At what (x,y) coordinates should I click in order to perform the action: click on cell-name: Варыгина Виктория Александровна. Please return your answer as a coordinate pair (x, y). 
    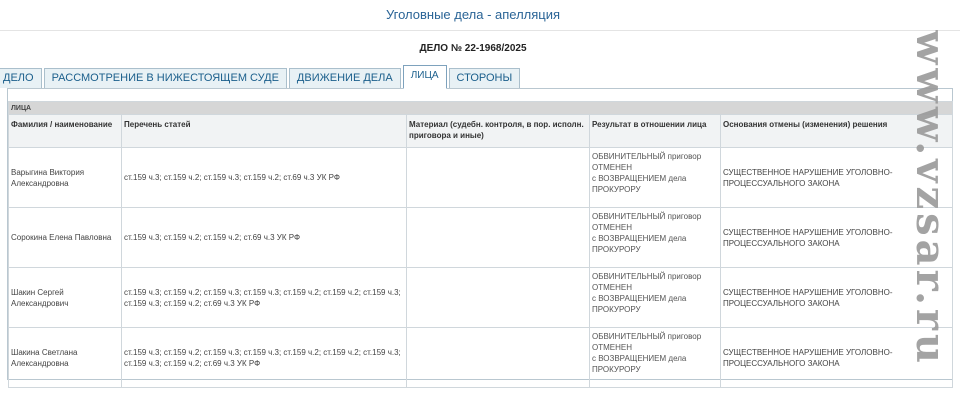
    Looking at the image, I should click on (65, 177).